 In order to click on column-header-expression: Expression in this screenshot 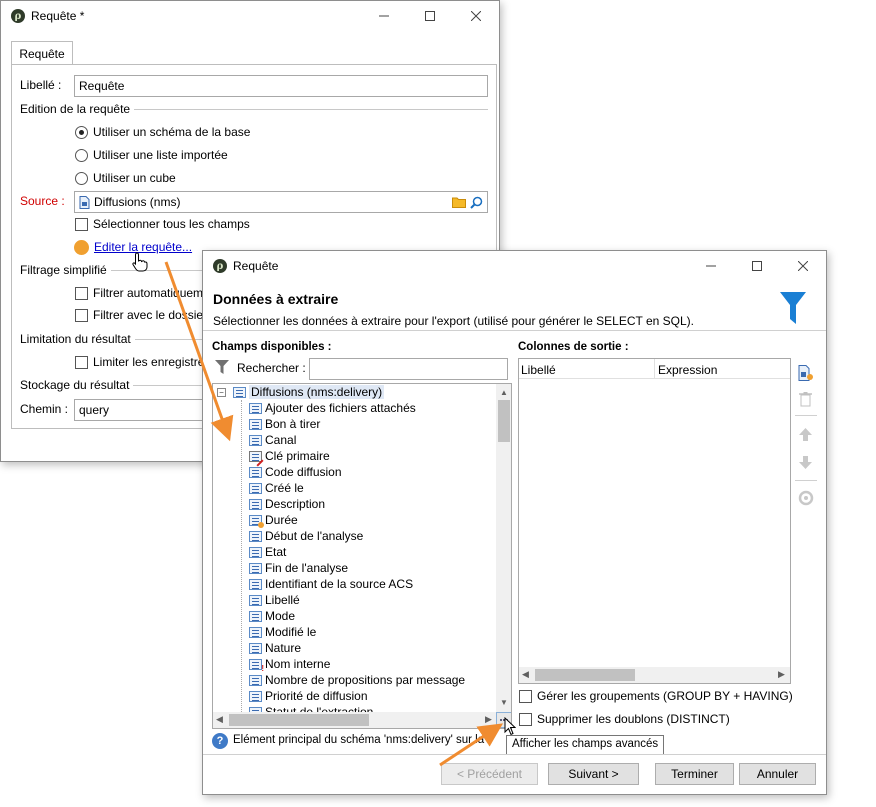, I will do `click(687, 370)`.